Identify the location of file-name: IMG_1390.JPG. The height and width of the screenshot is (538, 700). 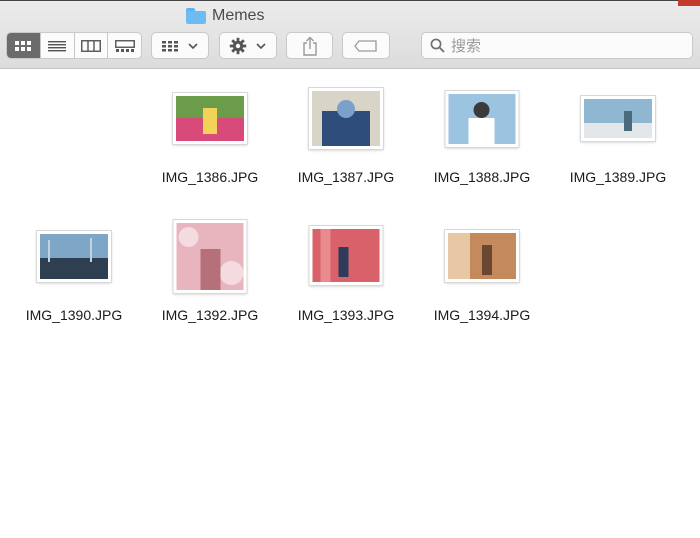
(74, 315).